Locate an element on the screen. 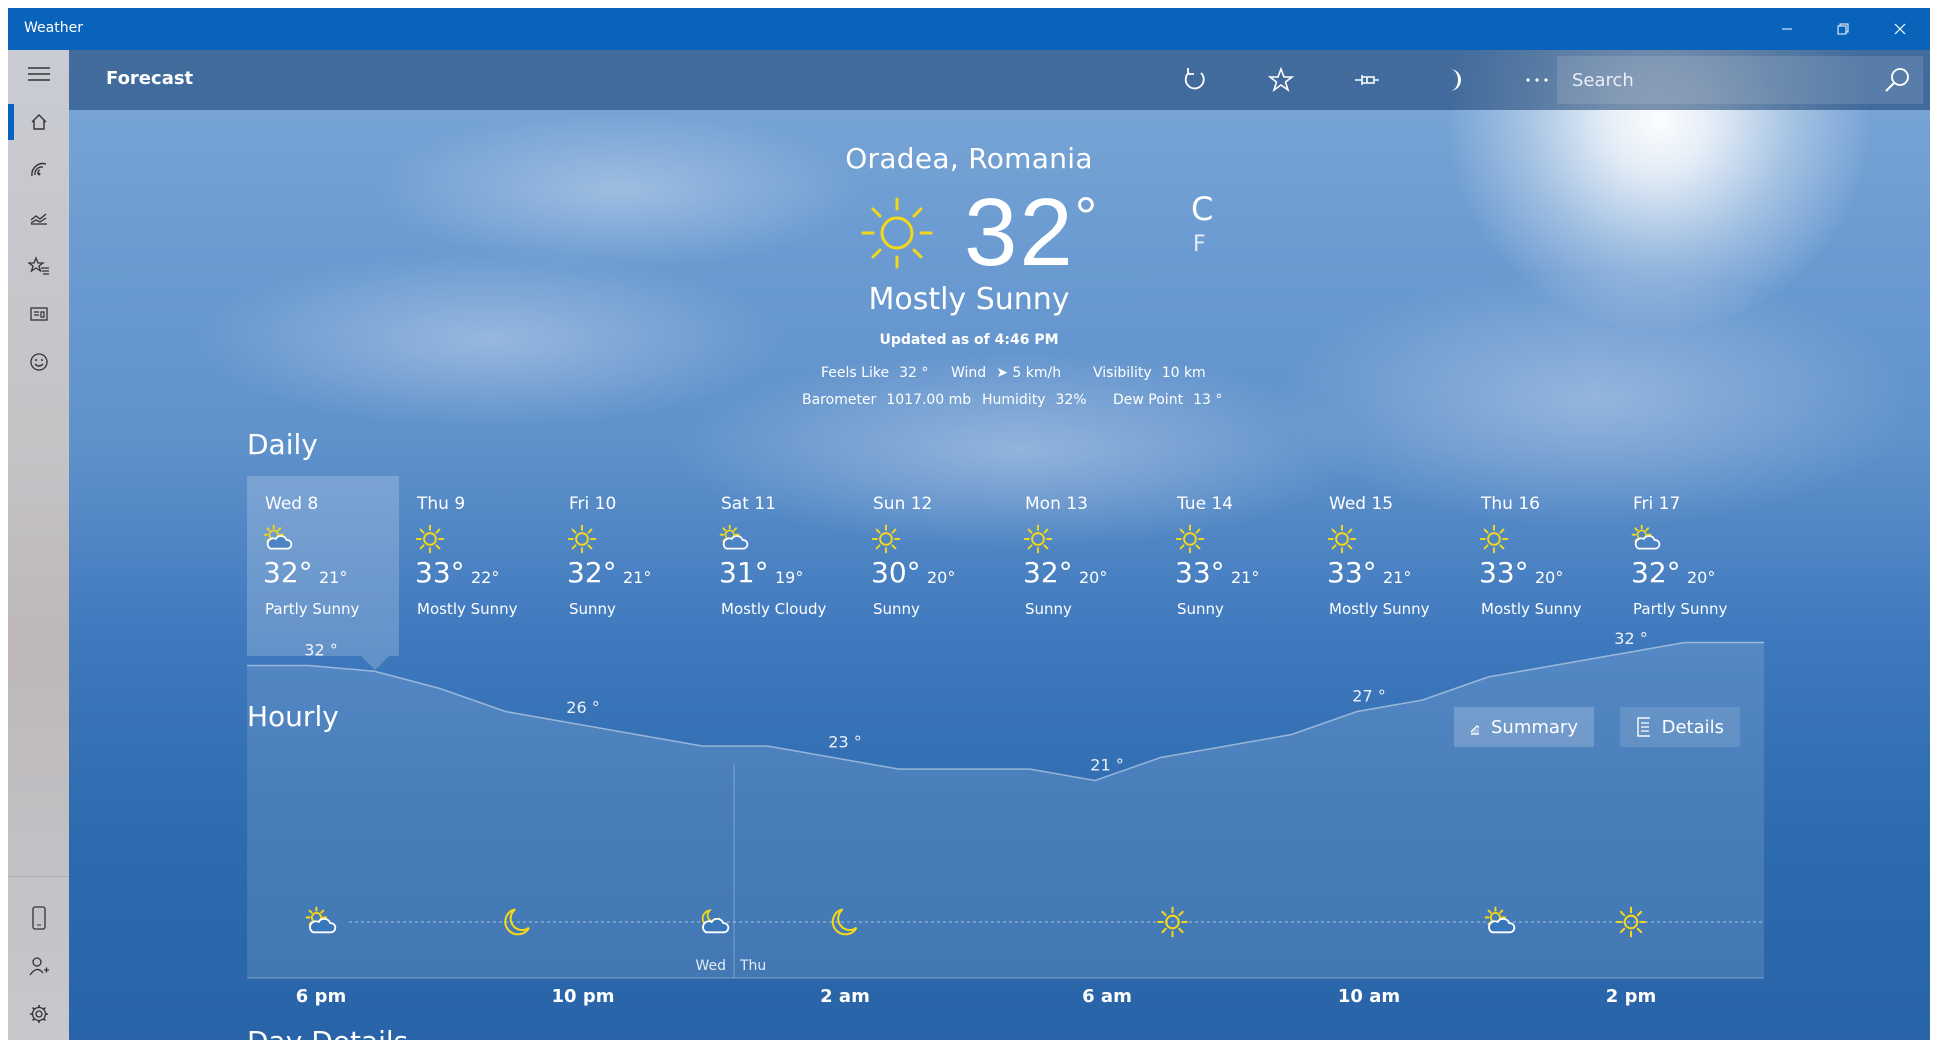 The height and width of the screenshot is (1048, 1938). sidebar-item-settings is located at coordinates (38, 1014).